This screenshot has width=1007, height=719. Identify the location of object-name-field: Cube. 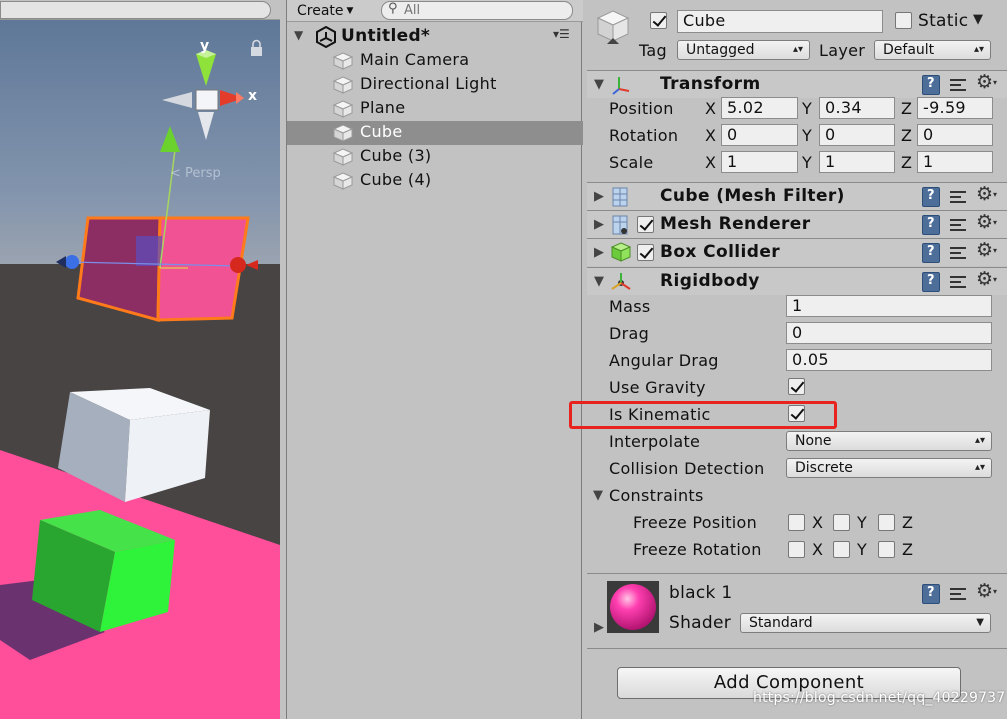
(780, 21).